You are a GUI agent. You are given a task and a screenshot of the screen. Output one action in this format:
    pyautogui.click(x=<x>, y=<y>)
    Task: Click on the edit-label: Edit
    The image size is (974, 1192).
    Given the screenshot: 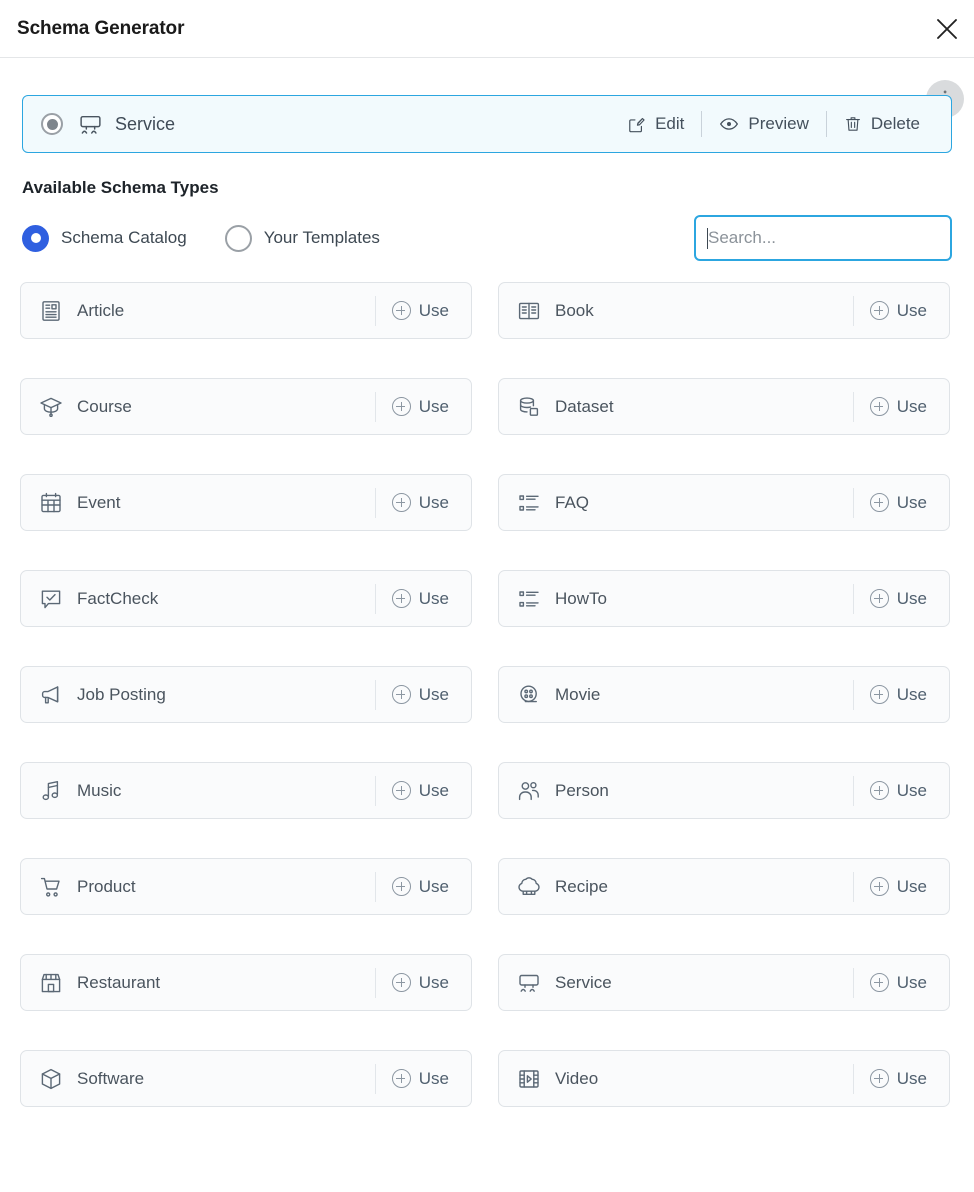 What is the action you would take?
    pyautogui.click(x=670, y=123)
    